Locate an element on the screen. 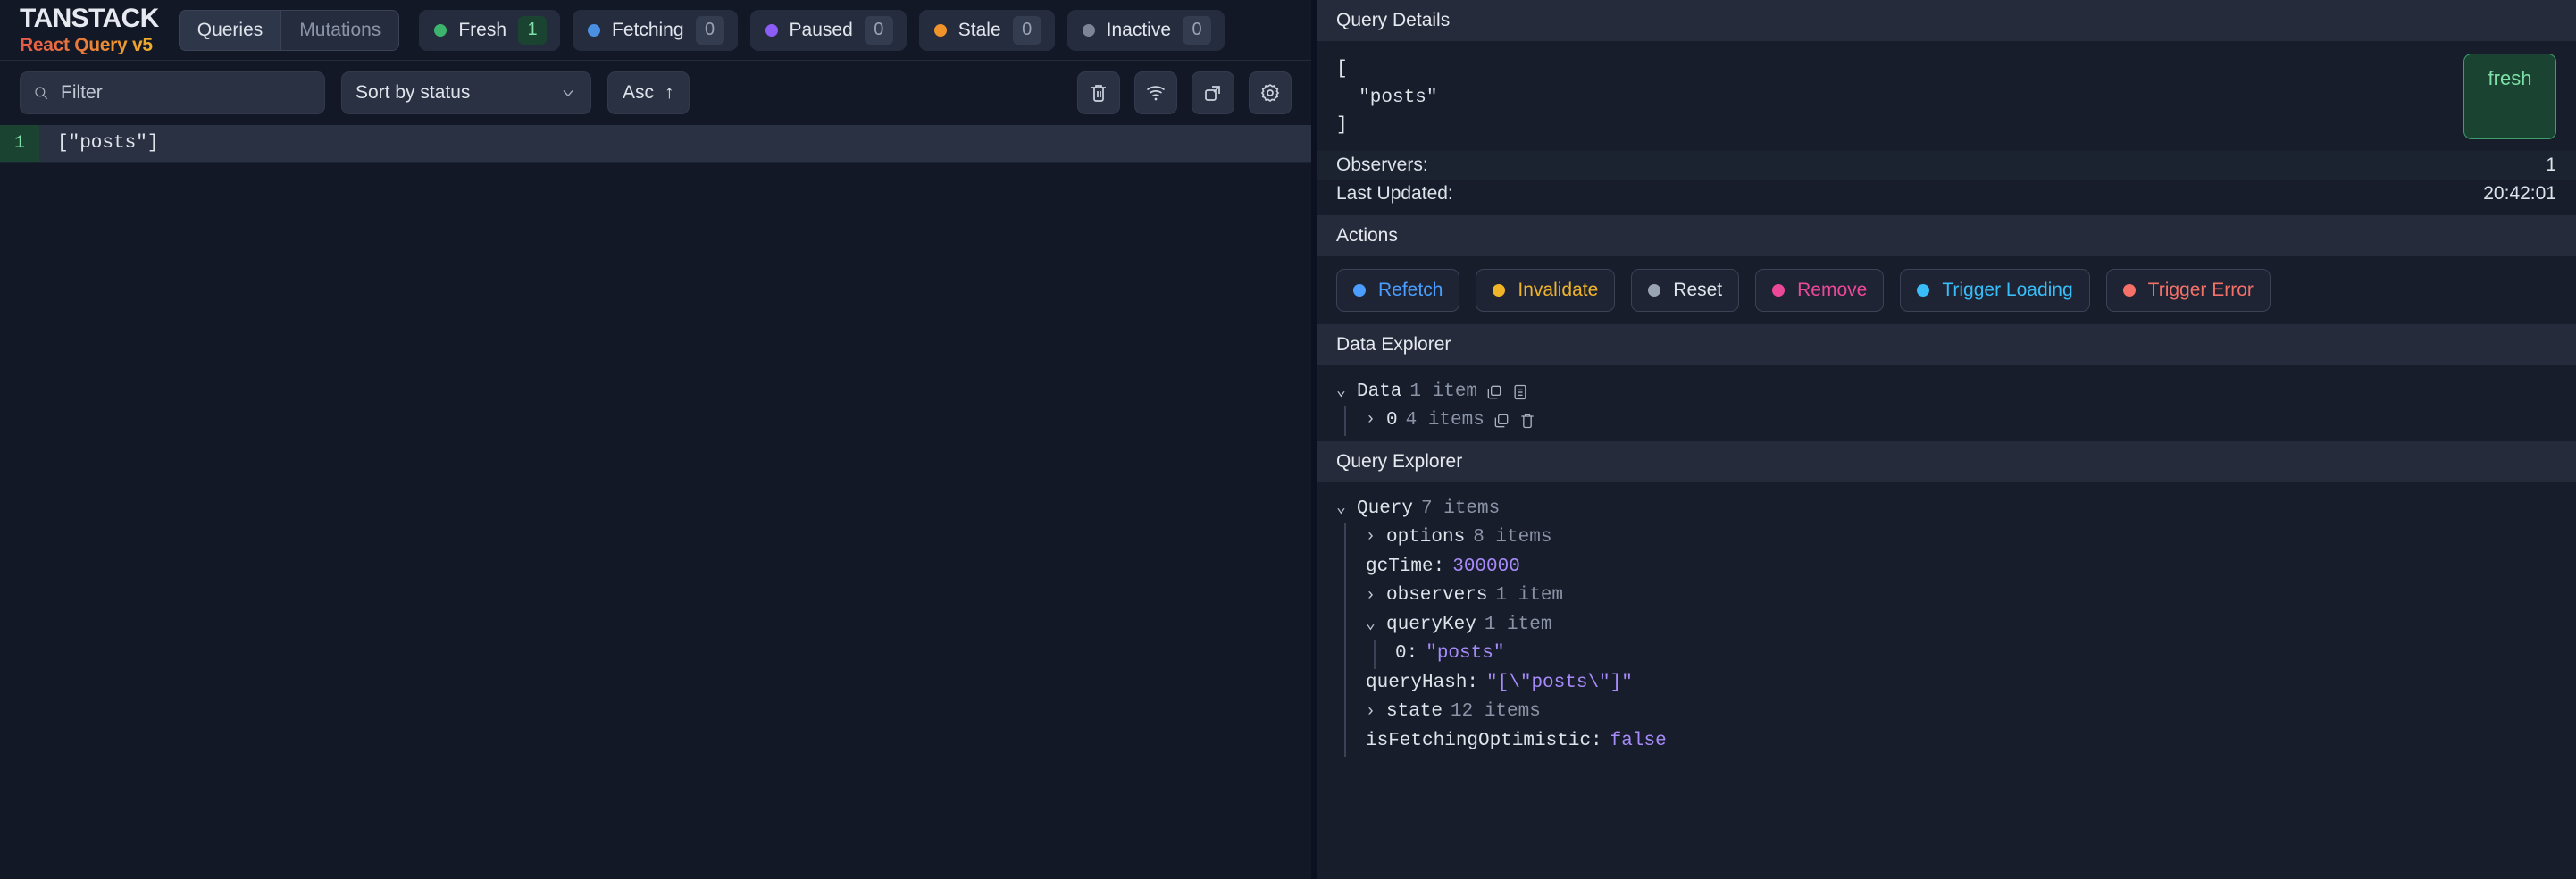  data-explorer-body: ⌄ Data 1 item › 0 4 items is located at coordinates (1947, 402).